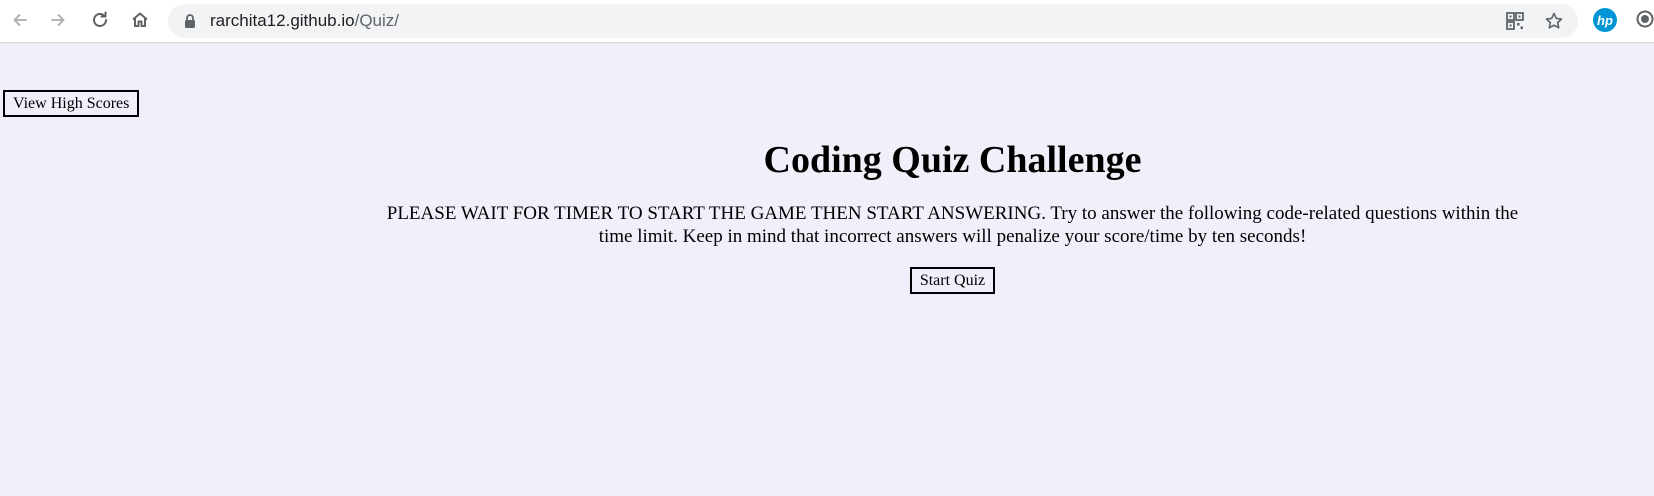  I want to click on back-button, so click(20, 20).